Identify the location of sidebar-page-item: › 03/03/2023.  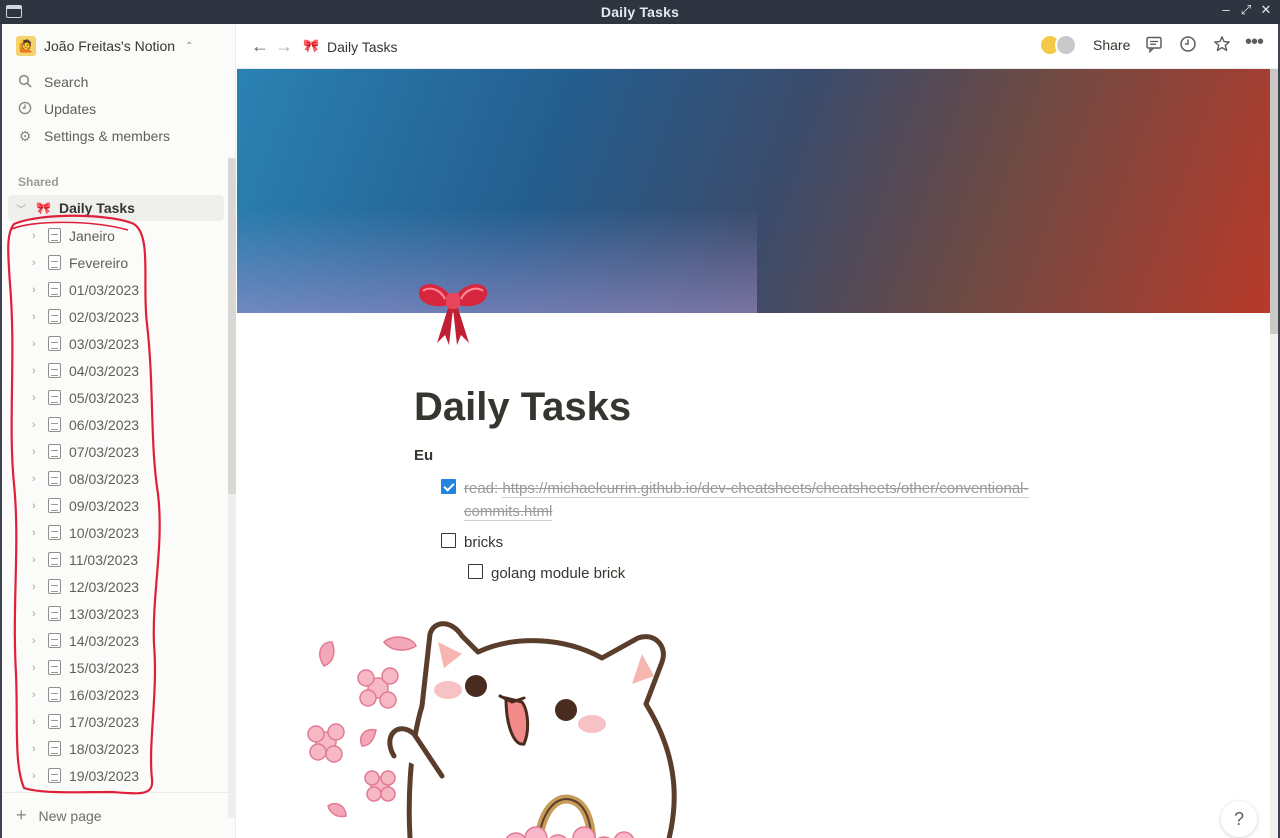
(115, 343).